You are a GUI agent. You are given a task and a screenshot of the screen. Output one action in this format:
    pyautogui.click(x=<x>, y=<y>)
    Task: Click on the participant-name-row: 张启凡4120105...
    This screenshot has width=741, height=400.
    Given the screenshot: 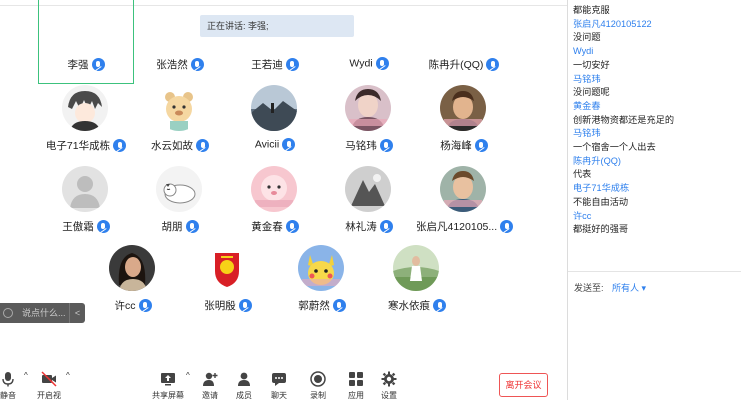 What is the action you would take?
    pyautogui.click(x=465, y=226)
    